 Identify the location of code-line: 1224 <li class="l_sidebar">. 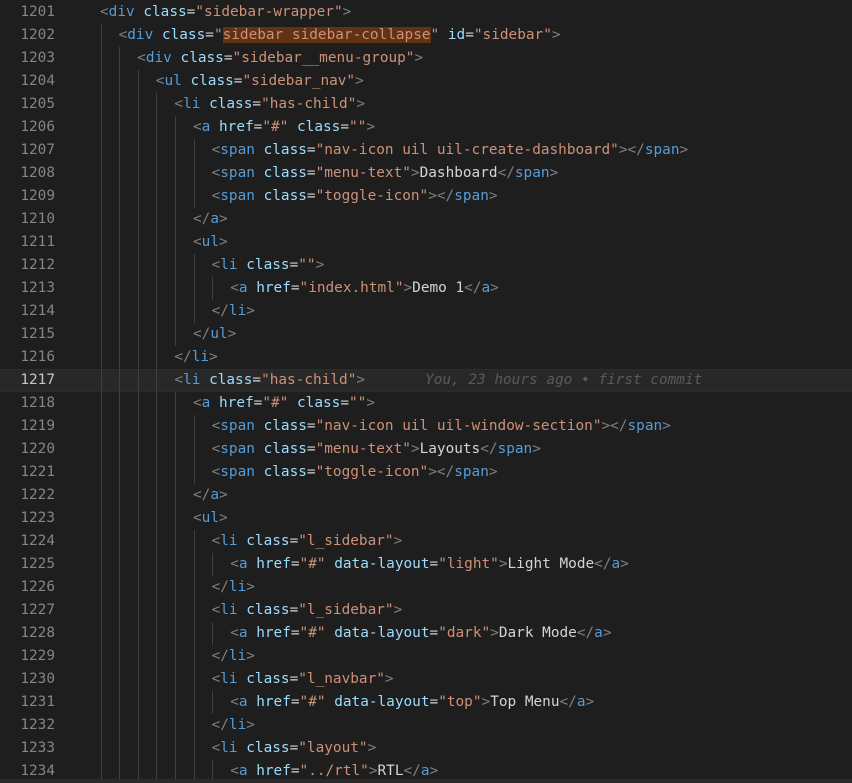
(426, 541).